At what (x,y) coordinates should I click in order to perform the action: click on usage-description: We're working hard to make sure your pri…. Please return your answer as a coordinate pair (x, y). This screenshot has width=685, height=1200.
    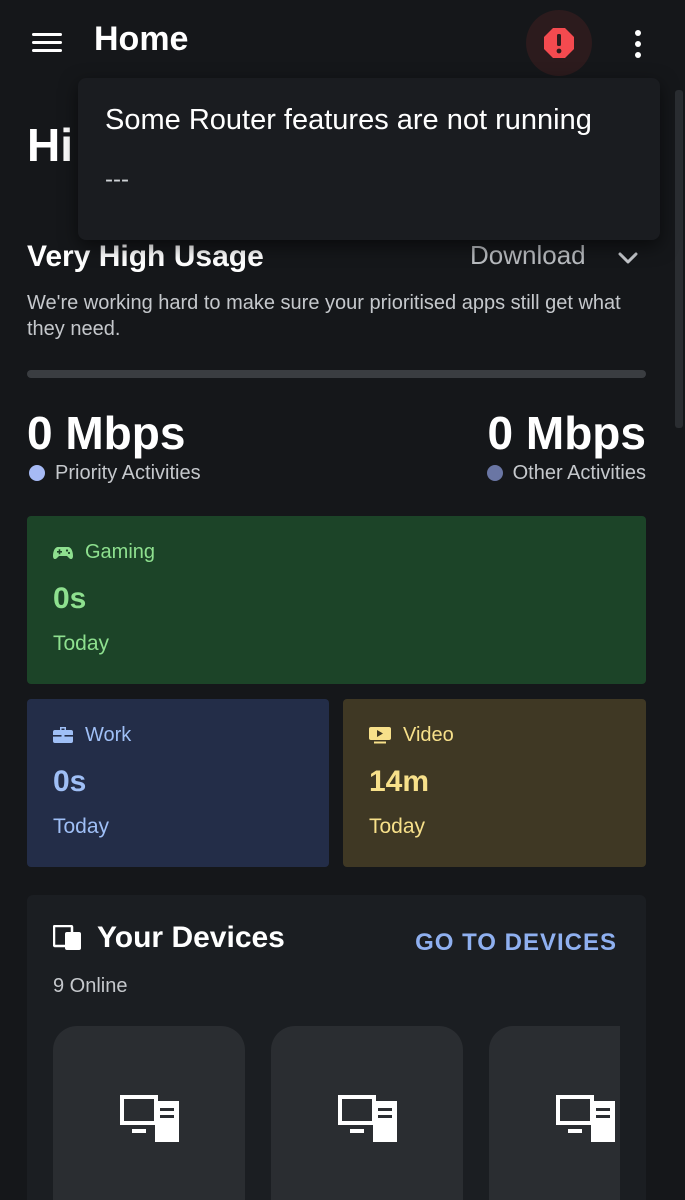
    Looking at the image, I should click on (324, 316).